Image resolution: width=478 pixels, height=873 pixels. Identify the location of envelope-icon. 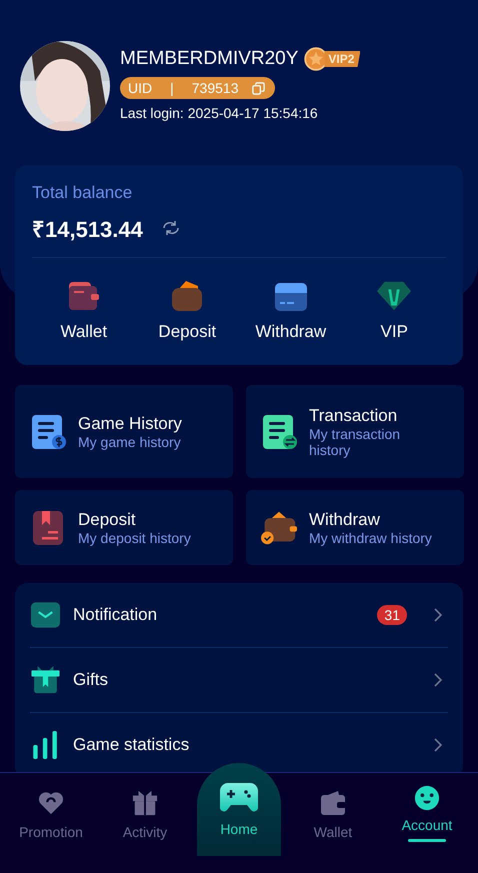
(45, 615).